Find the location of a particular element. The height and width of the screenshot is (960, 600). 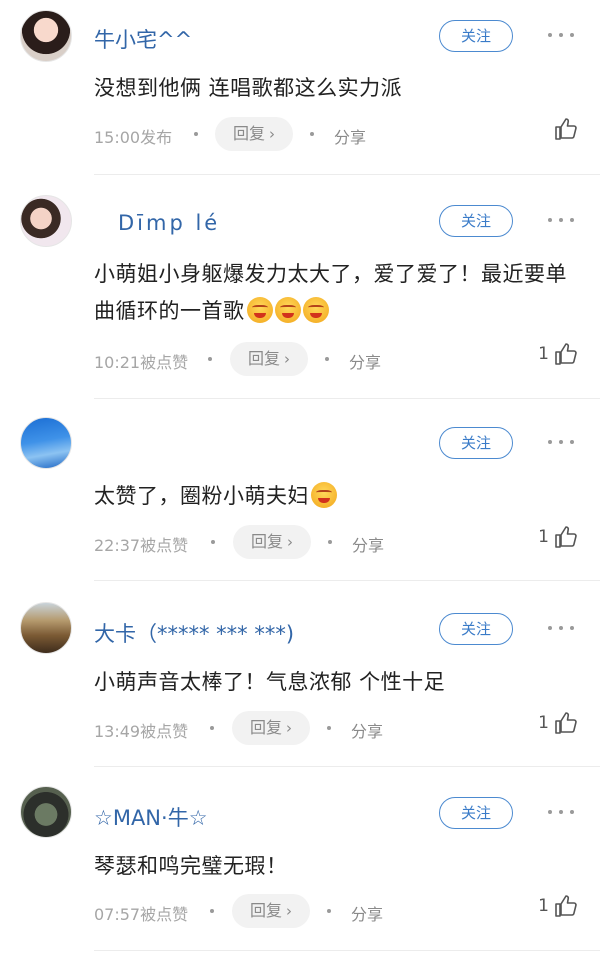

comment-text: 太赞了，圈粉小萌夫妇 is located at coordinates (334, 496).